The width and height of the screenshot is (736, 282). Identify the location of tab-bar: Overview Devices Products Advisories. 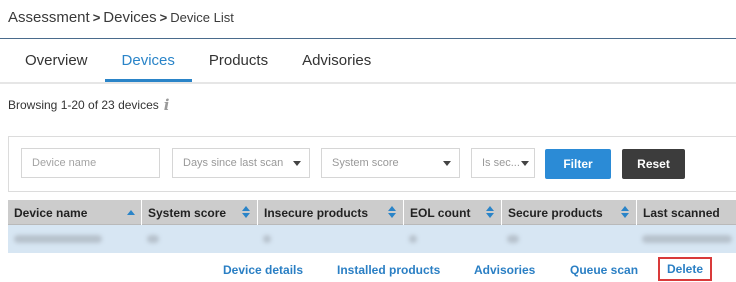
(198, 61).